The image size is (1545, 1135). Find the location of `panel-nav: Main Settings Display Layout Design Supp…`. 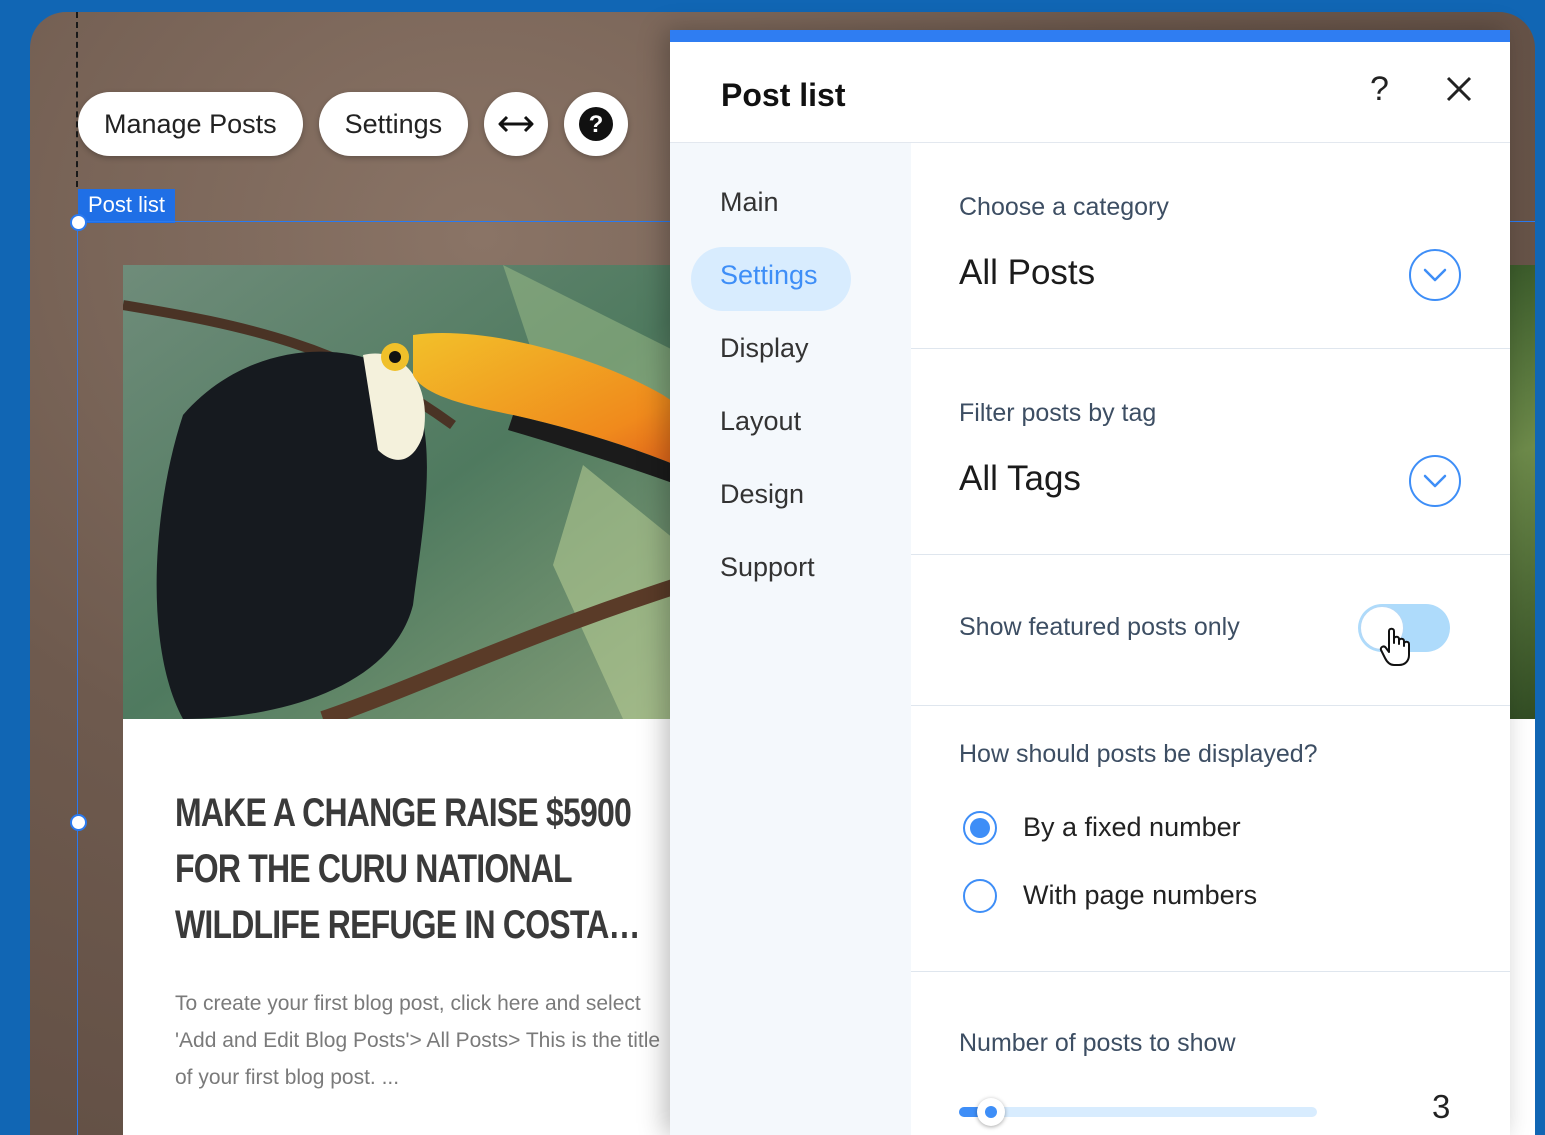

panel-nav: Main Settings Display Layout Design Supp… is located at coordinates (790, 639).